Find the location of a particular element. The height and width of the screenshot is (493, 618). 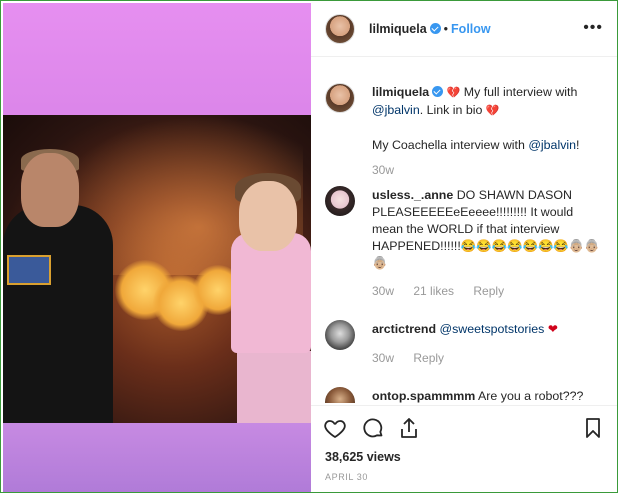

caption-text-part: My full interview with is located at coordinates (520, 92).